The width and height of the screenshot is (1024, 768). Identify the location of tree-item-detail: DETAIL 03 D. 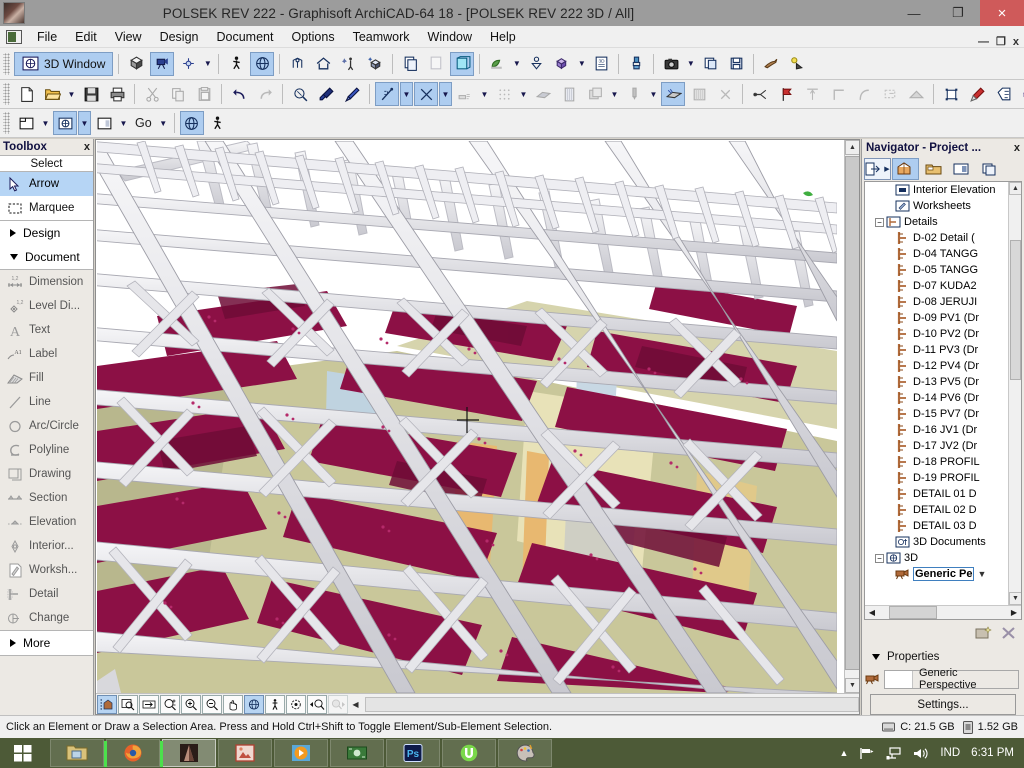
(936, 526).